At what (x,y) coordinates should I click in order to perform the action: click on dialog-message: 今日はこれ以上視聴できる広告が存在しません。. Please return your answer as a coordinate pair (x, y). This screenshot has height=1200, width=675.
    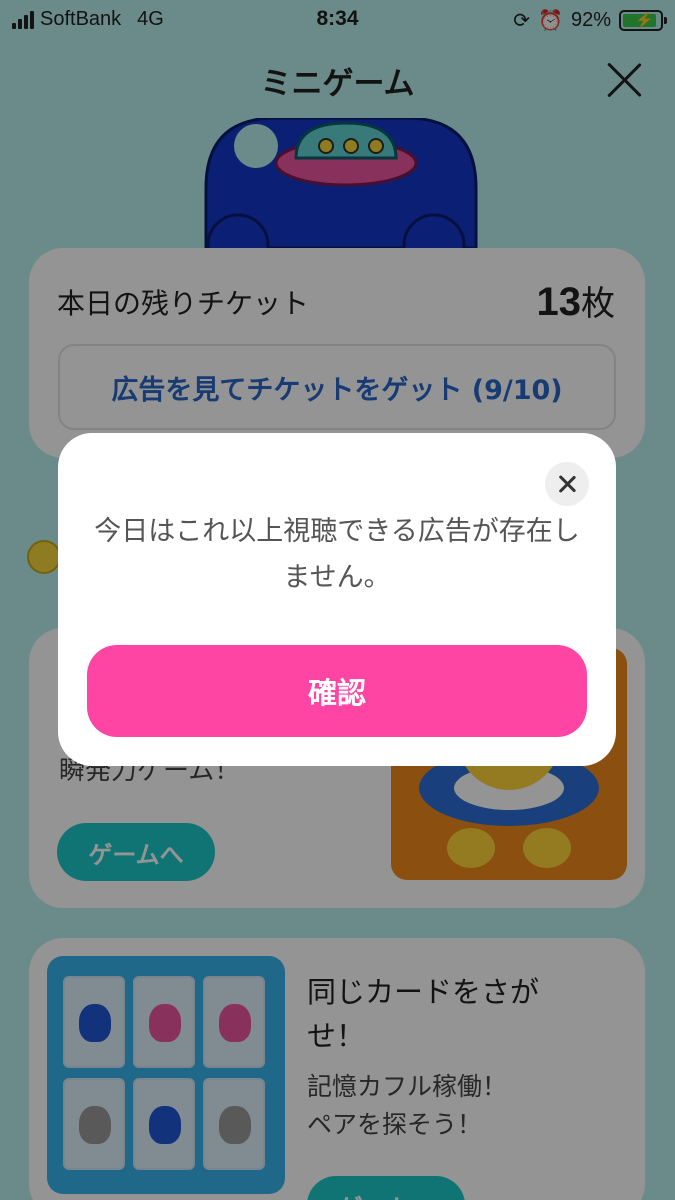
    Looking at the image, I should click on (337, 554).